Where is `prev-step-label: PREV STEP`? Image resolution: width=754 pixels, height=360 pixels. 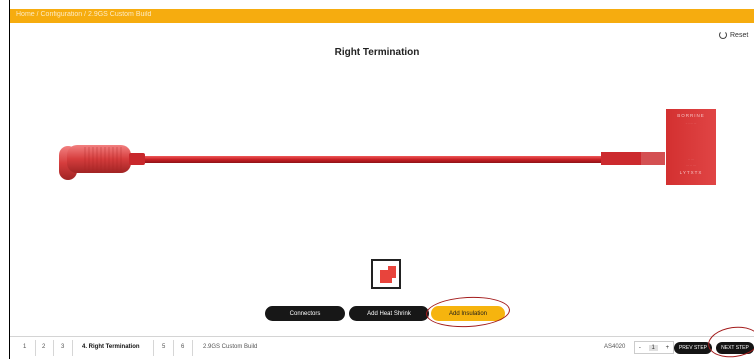 prev-step-label: PREV STEP is located at coordinates (693, 348).